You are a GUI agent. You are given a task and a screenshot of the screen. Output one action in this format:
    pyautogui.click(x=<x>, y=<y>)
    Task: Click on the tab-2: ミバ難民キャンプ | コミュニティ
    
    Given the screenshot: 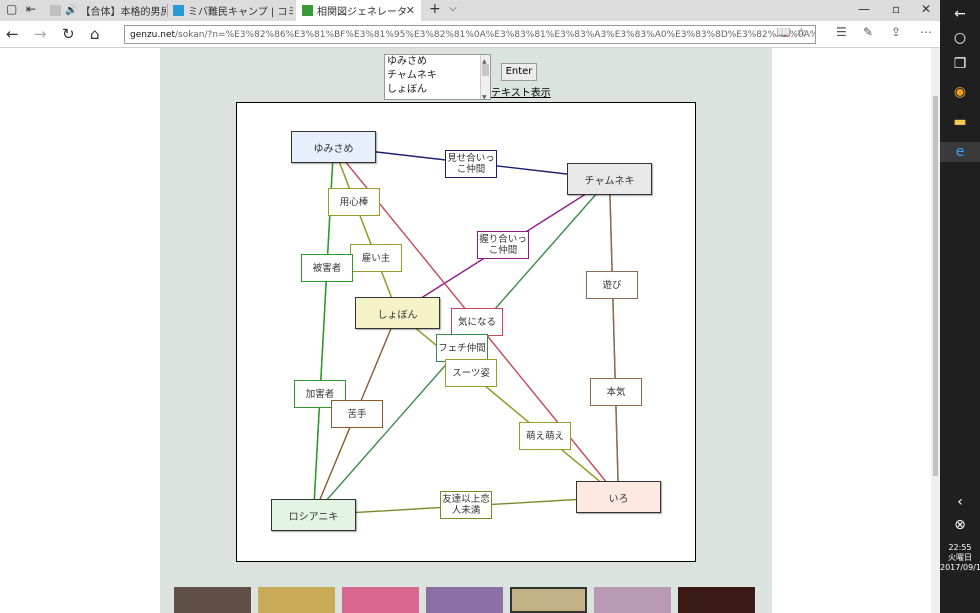 What is the action you would take?
    pyautogui.click(x=230, y=10)
    